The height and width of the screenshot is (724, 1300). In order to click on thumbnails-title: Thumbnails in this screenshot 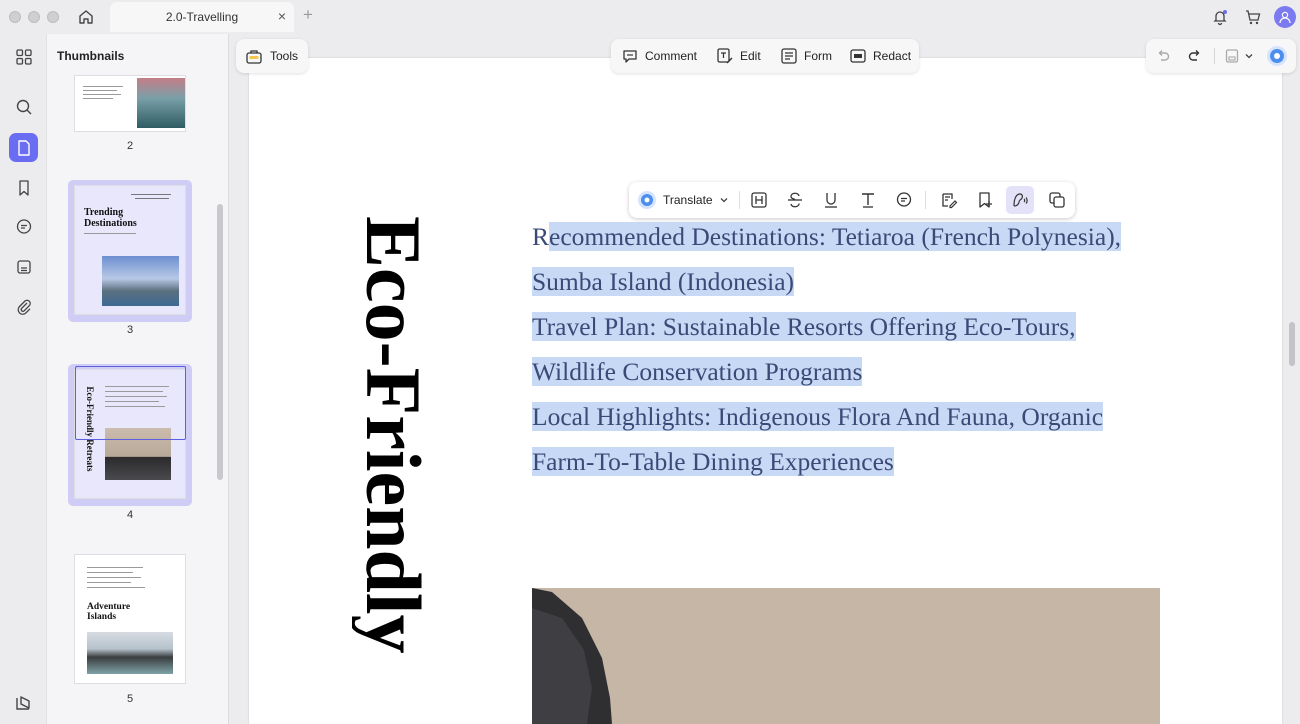, I will do `click(91, 56)`.